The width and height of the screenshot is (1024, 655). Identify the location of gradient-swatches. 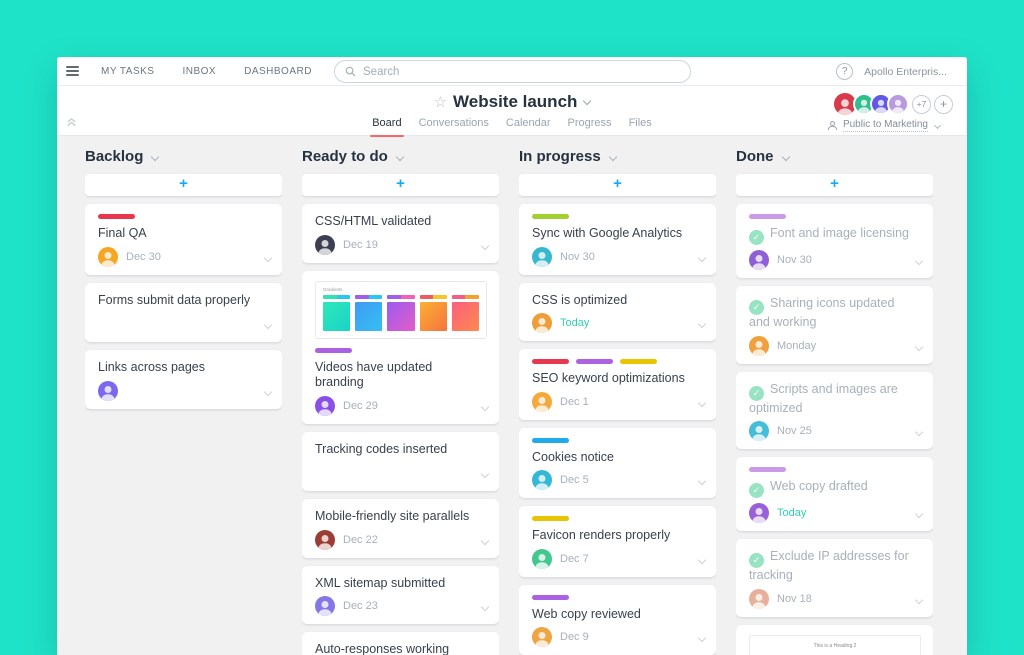
(401, 312).